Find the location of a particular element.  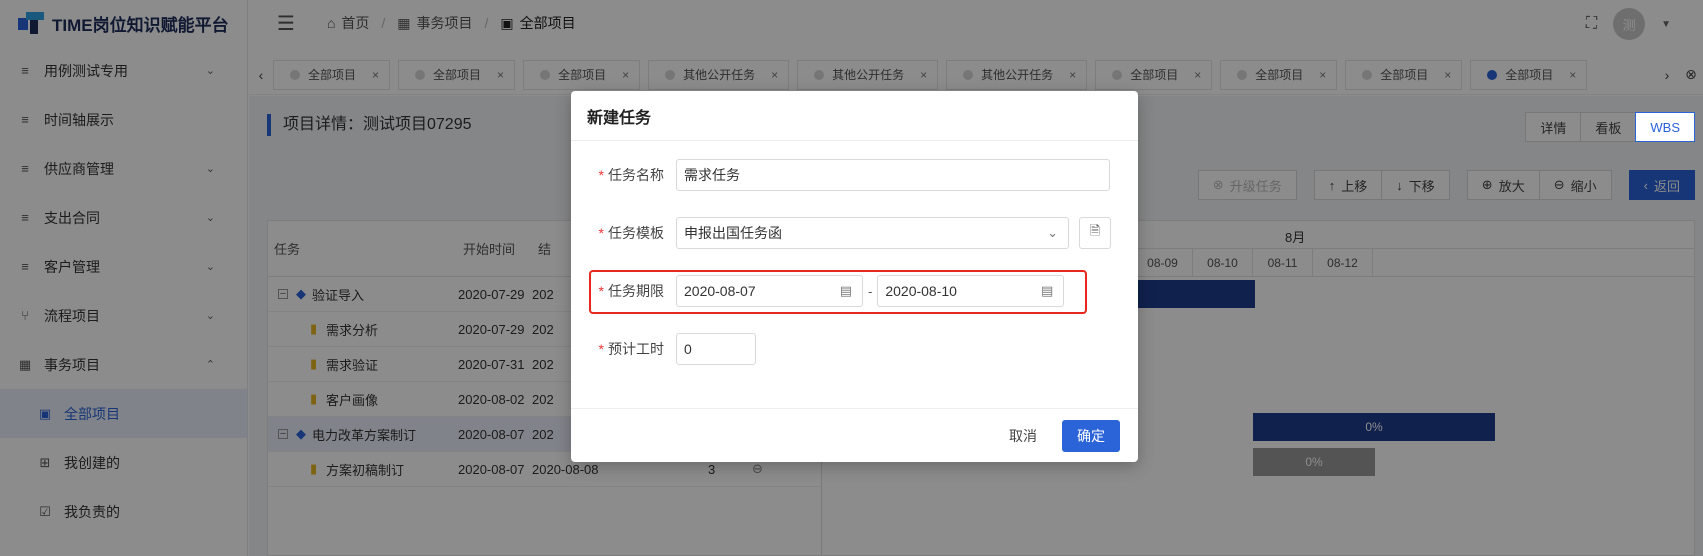

estimated-hours-input: 0 is located at coordinates (716, 349).